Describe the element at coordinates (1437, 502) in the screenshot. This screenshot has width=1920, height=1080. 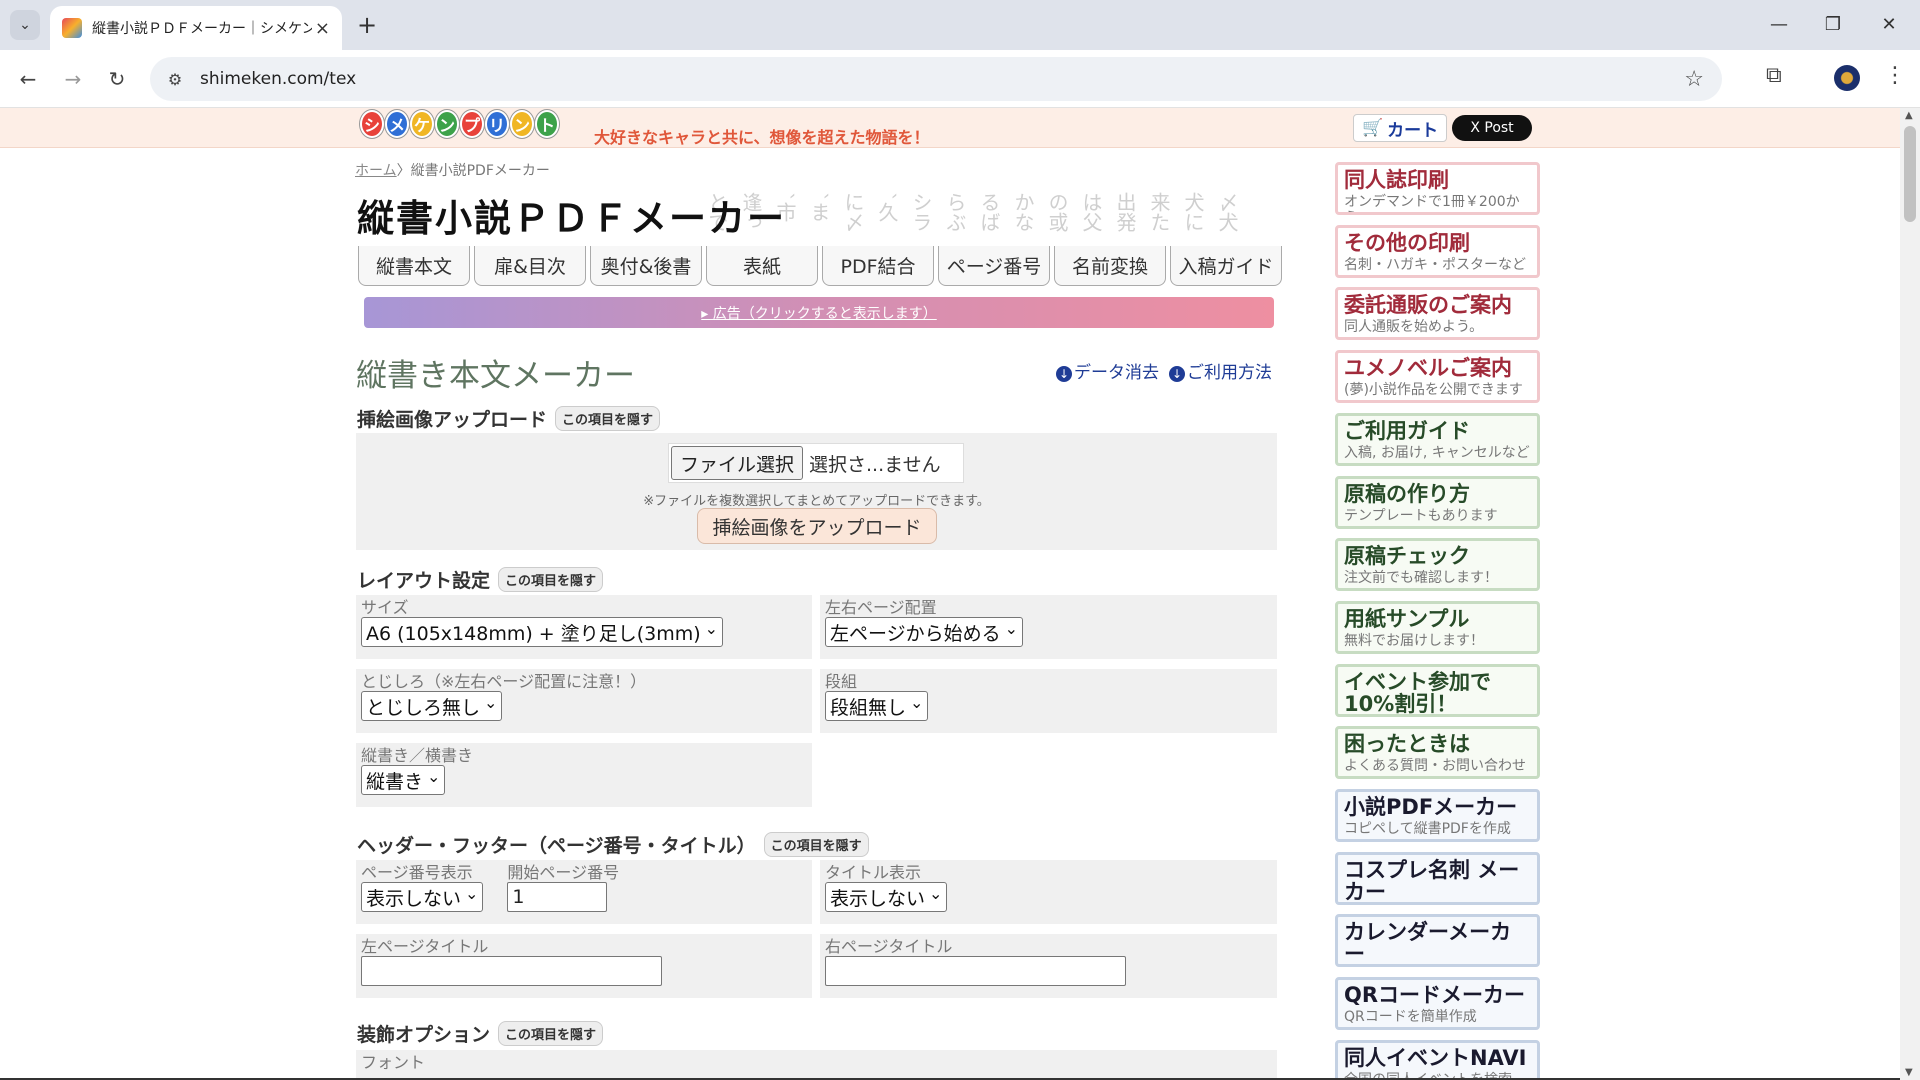
I see `sidebar-link: 原稿の作り方 テンプレートもあります` at that location.